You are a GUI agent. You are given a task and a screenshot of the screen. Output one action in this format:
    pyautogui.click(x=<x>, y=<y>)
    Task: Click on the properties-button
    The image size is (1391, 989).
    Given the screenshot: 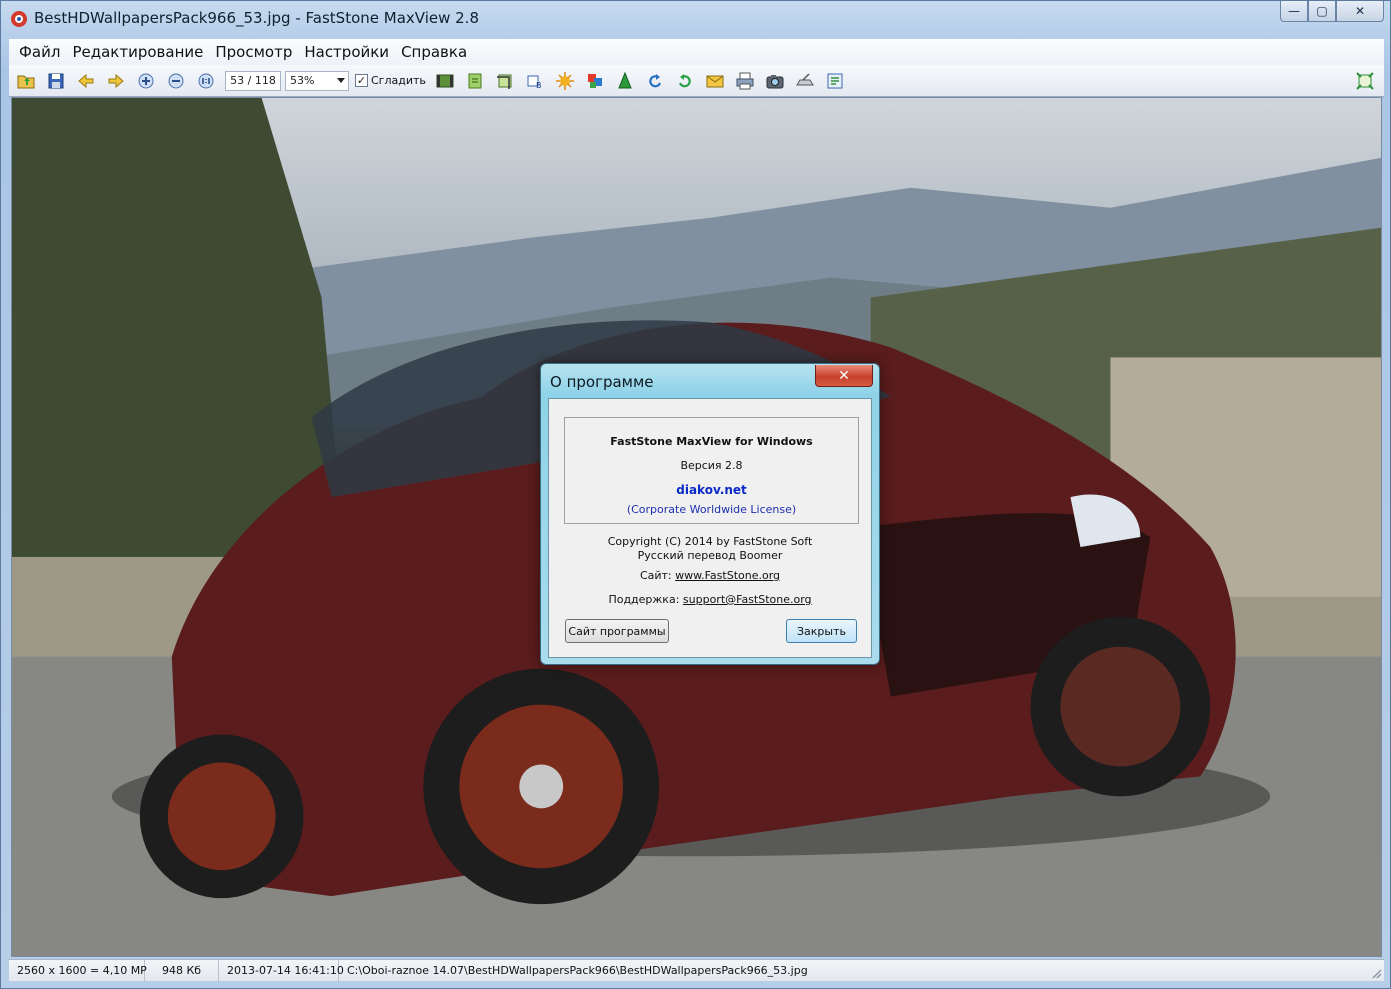 What is the action you would take?
    pyautogui.click(x=835, y=81)
    